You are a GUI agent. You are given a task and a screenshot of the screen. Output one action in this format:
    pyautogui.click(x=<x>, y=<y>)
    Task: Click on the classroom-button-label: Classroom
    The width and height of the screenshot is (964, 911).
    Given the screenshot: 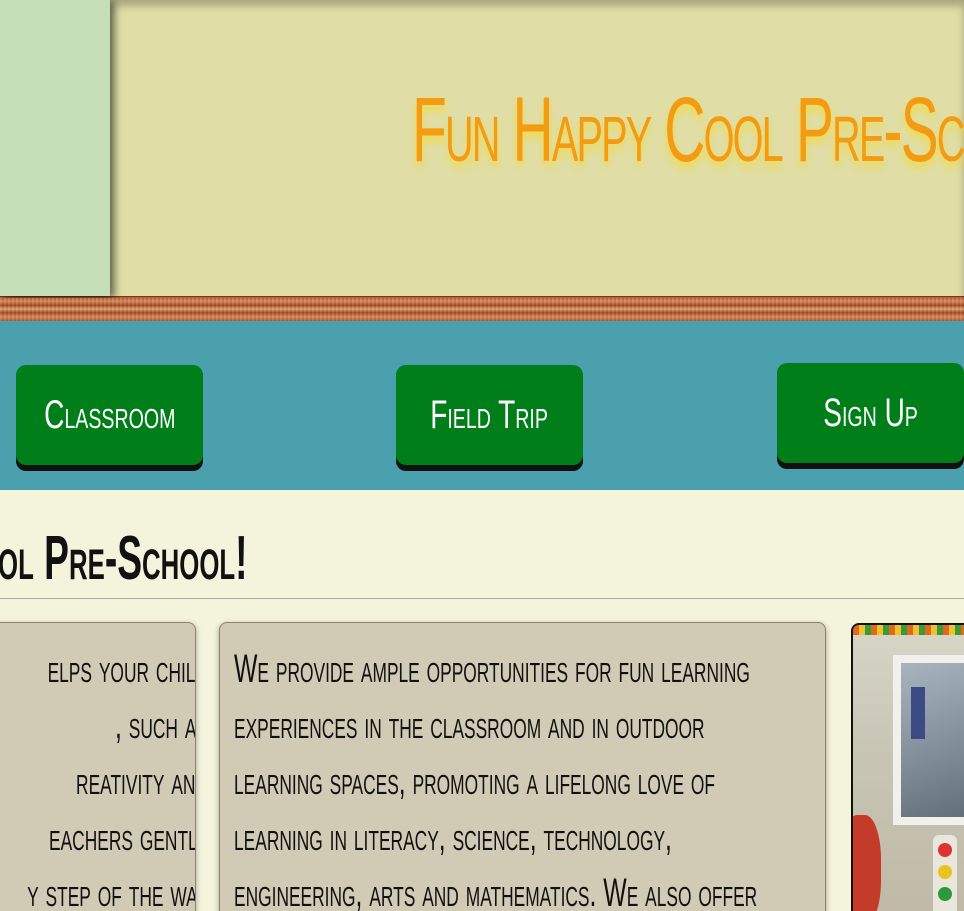 What is the action you would take?
    pyautogui.click(x=109, y=414)
    